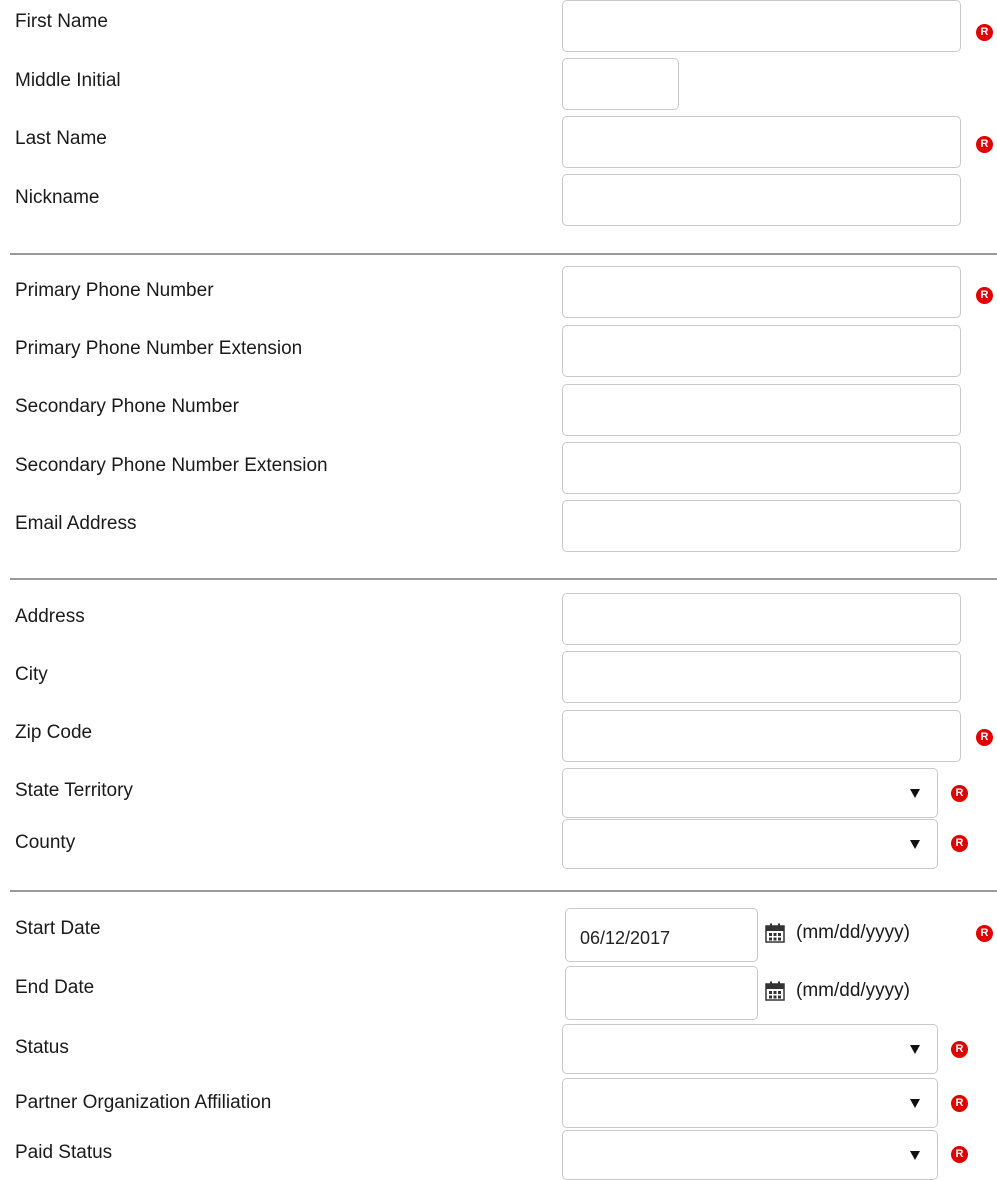 Image resolution: width=997 pixels, height=1180 pixels. I want to click on county-label: County, so click(45, 842).